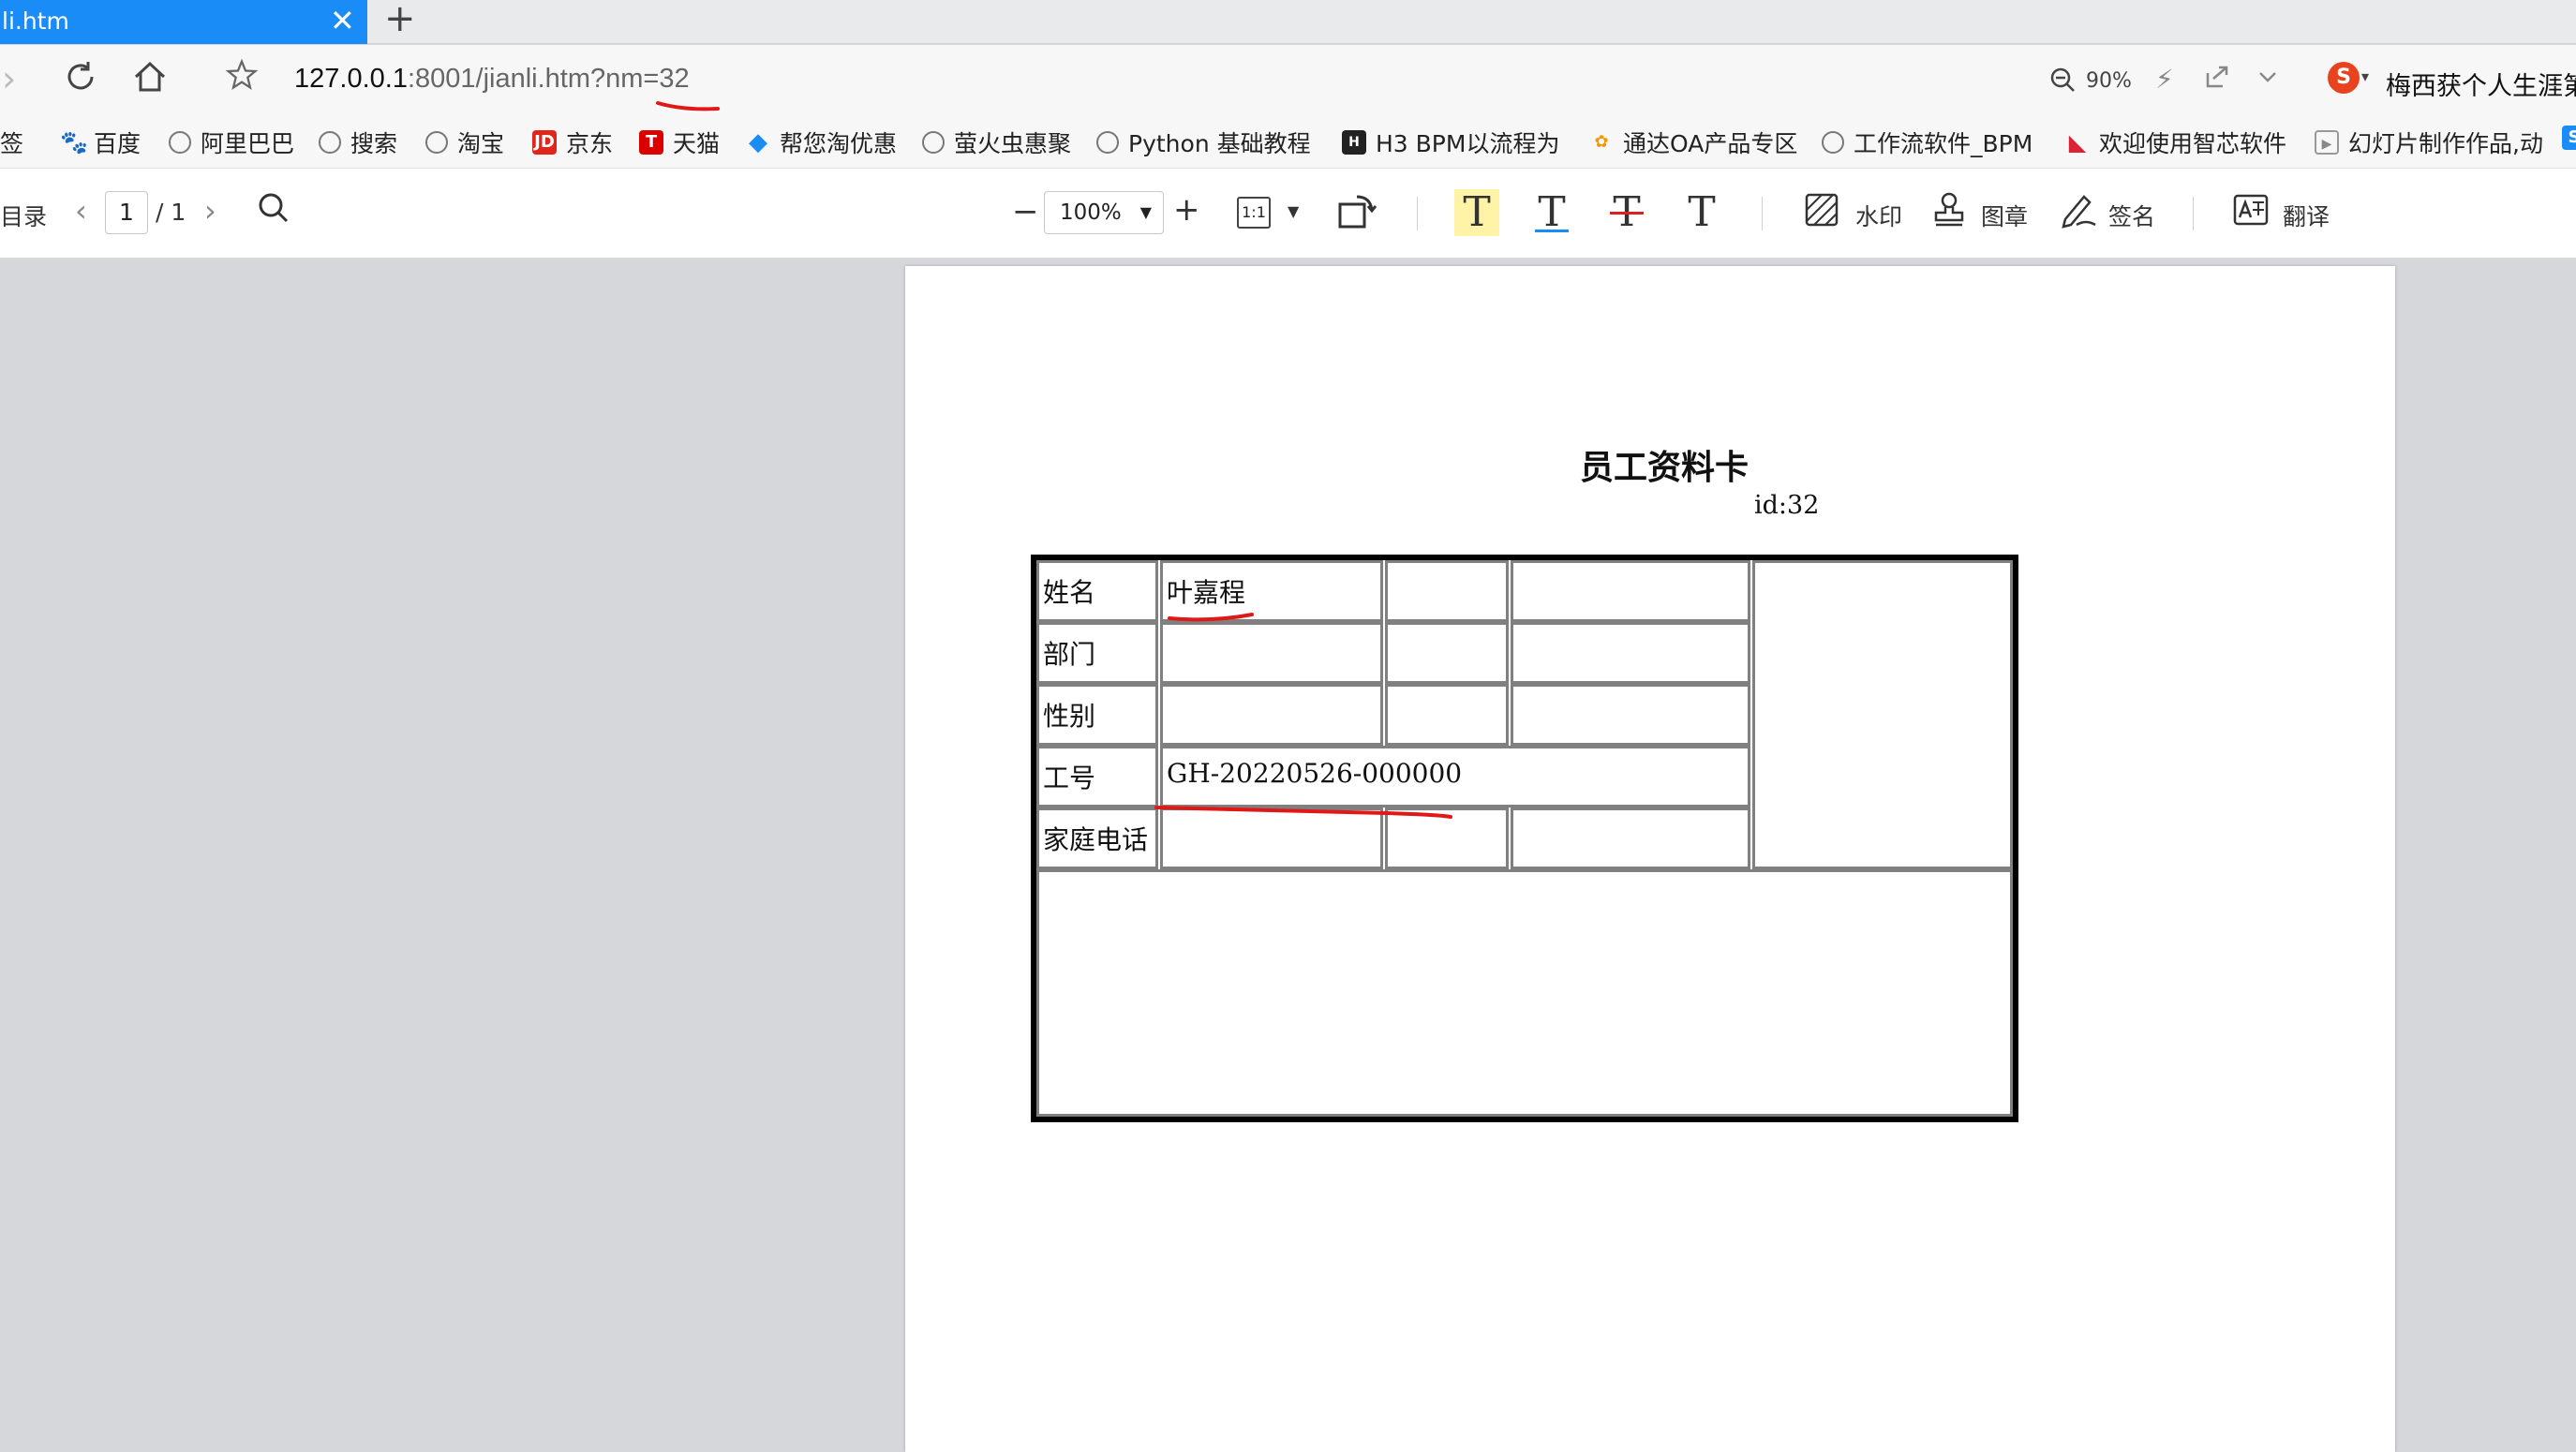 This screenshot has width=2576, height=1452. What do you see at coordinates (2481, 84) in the screenshot?
I see `search-suggestion: 梅西获个人生涯第` at bounding box center [2481, 84].